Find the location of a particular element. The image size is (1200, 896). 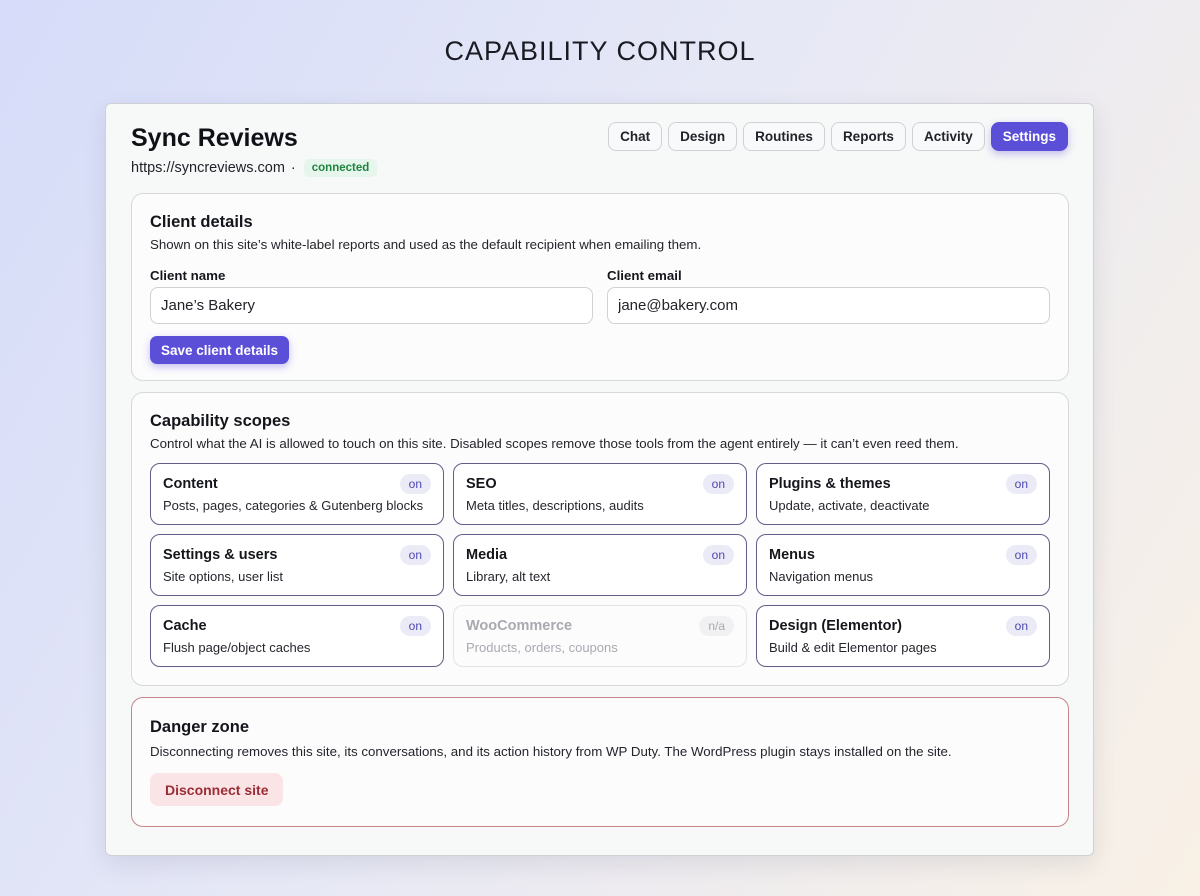

status-badge: connected is located at coordinates (340, 168).